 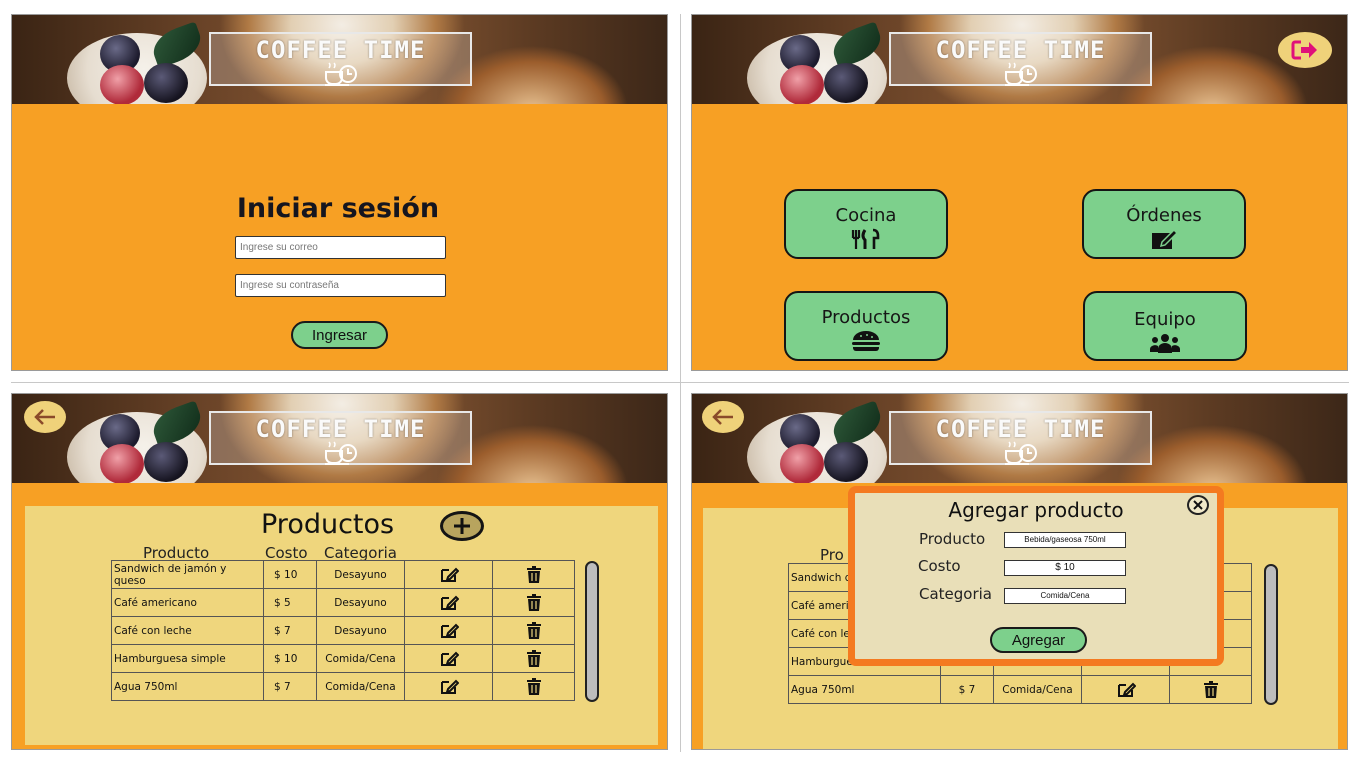 I want to click on arrow-left-icon, so click(x=722, y=417).